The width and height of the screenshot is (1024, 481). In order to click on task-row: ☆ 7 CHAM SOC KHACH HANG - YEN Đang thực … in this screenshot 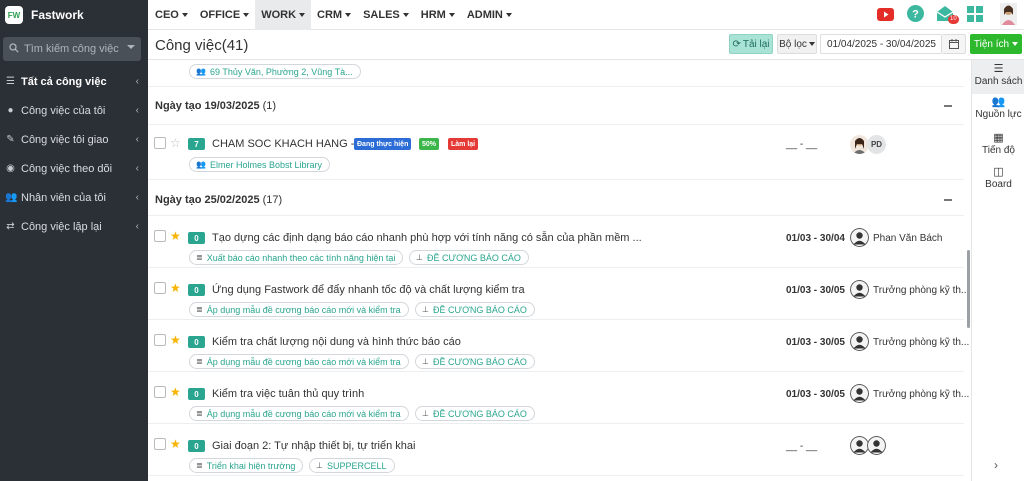, I will do `click(556, 152)`.